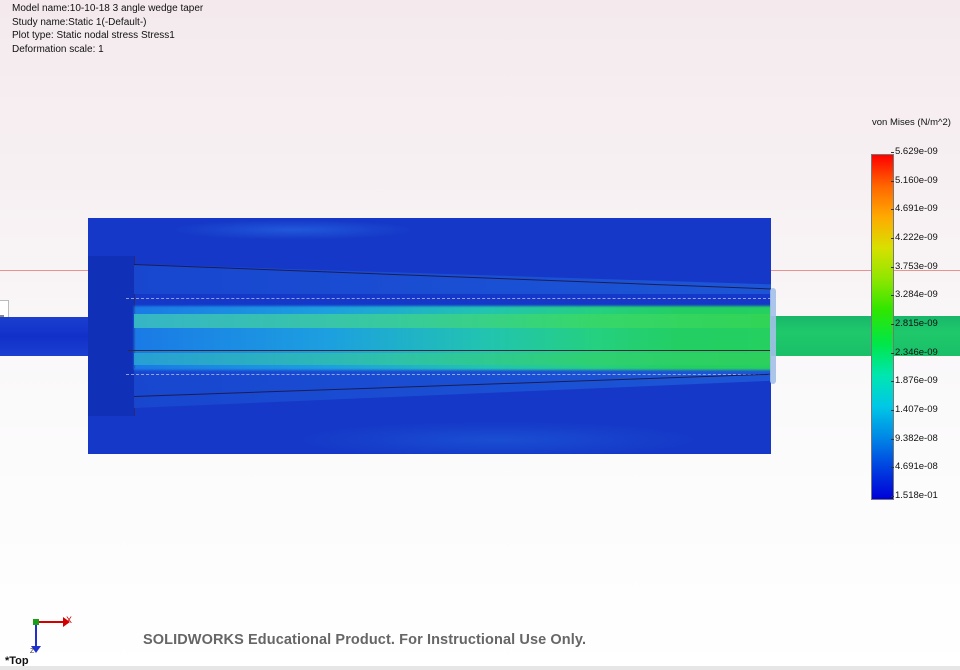 This screenshot has height=670, width=960. I want to click on lower-hidden-edge-line, so click(448, 374).